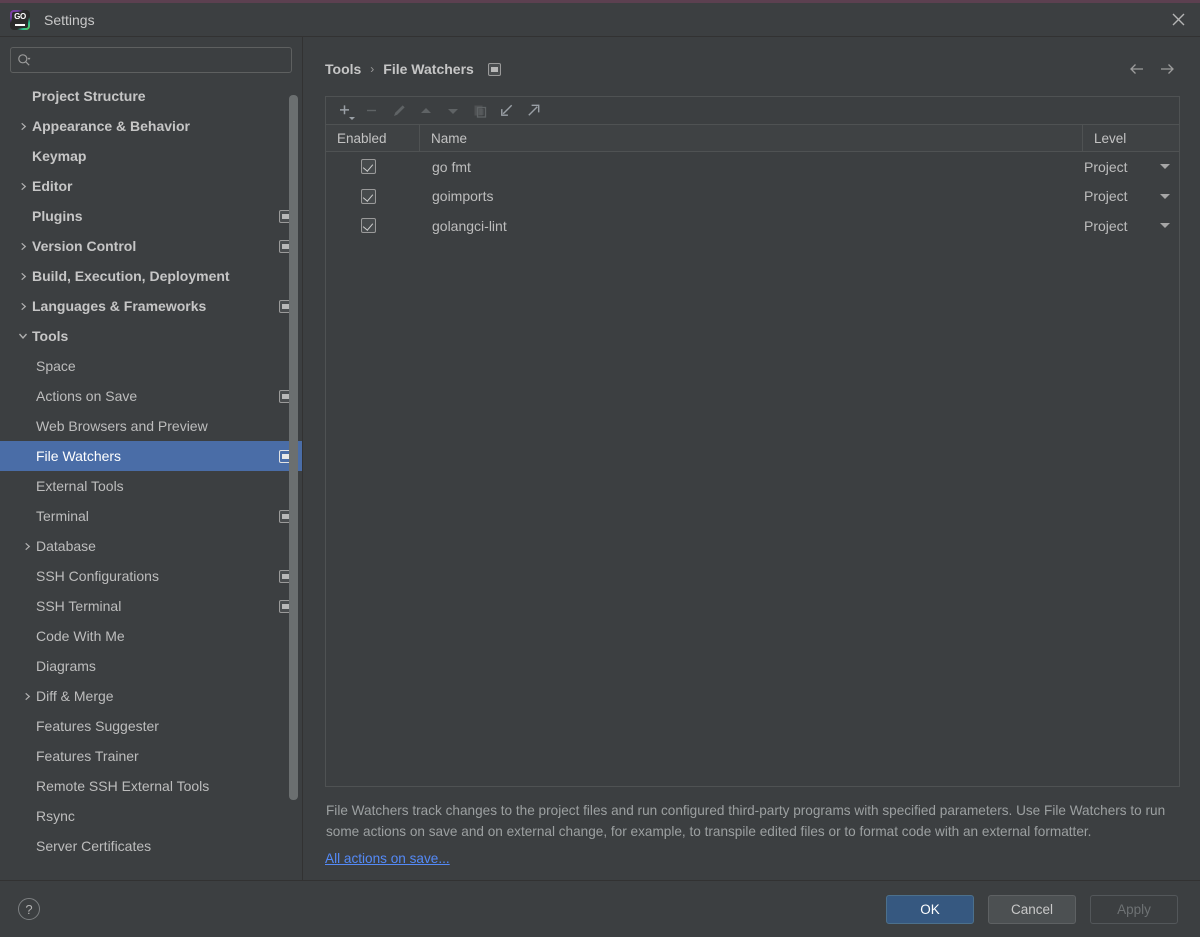  Describe the element at coordinates (752, 197) in the screenshot. I see `table-row: goimports Project` at that location.